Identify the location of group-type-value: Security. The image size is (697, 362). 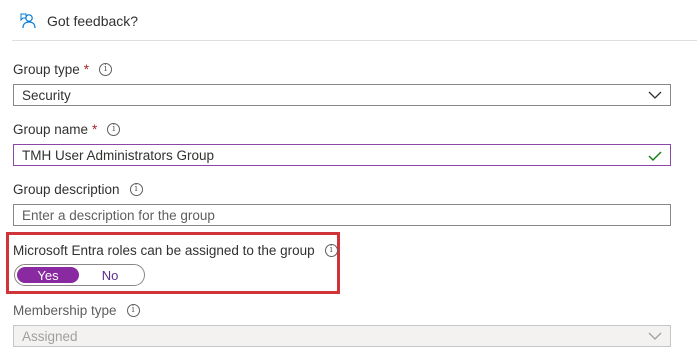
(46, 95).